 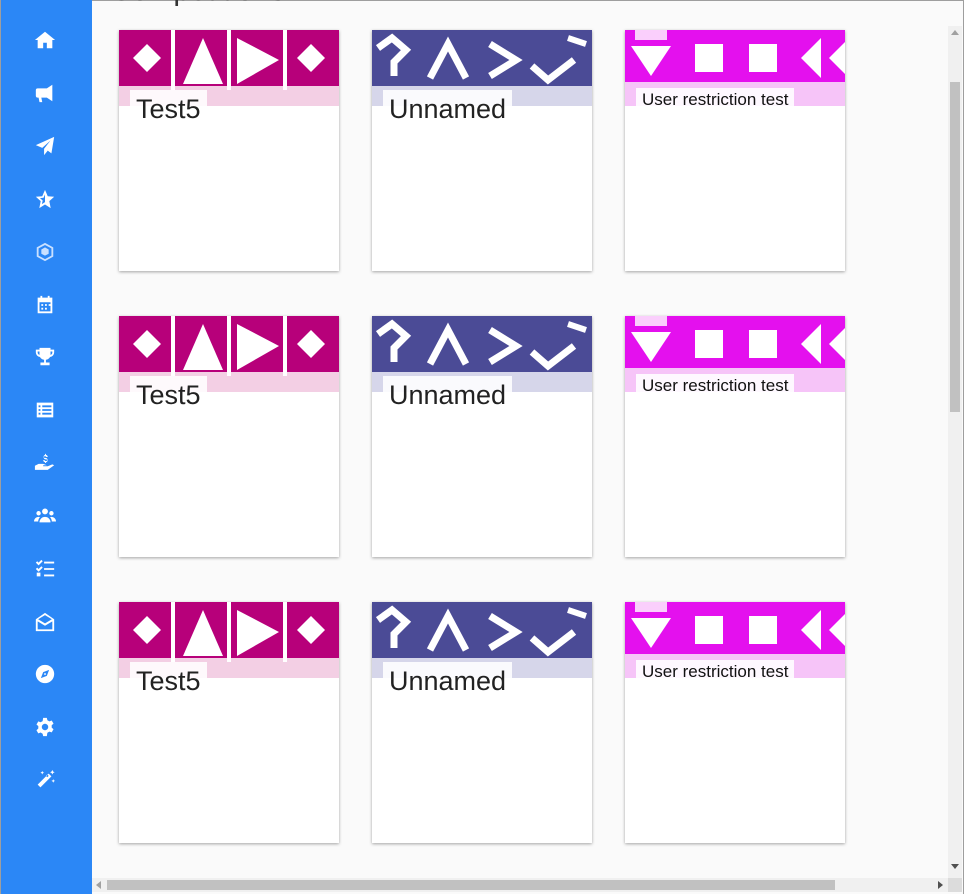 What do you see at coordinates (955, 452) in the screenshot?
I see `vertical-scrollbar` at bounding box center [955, 452].